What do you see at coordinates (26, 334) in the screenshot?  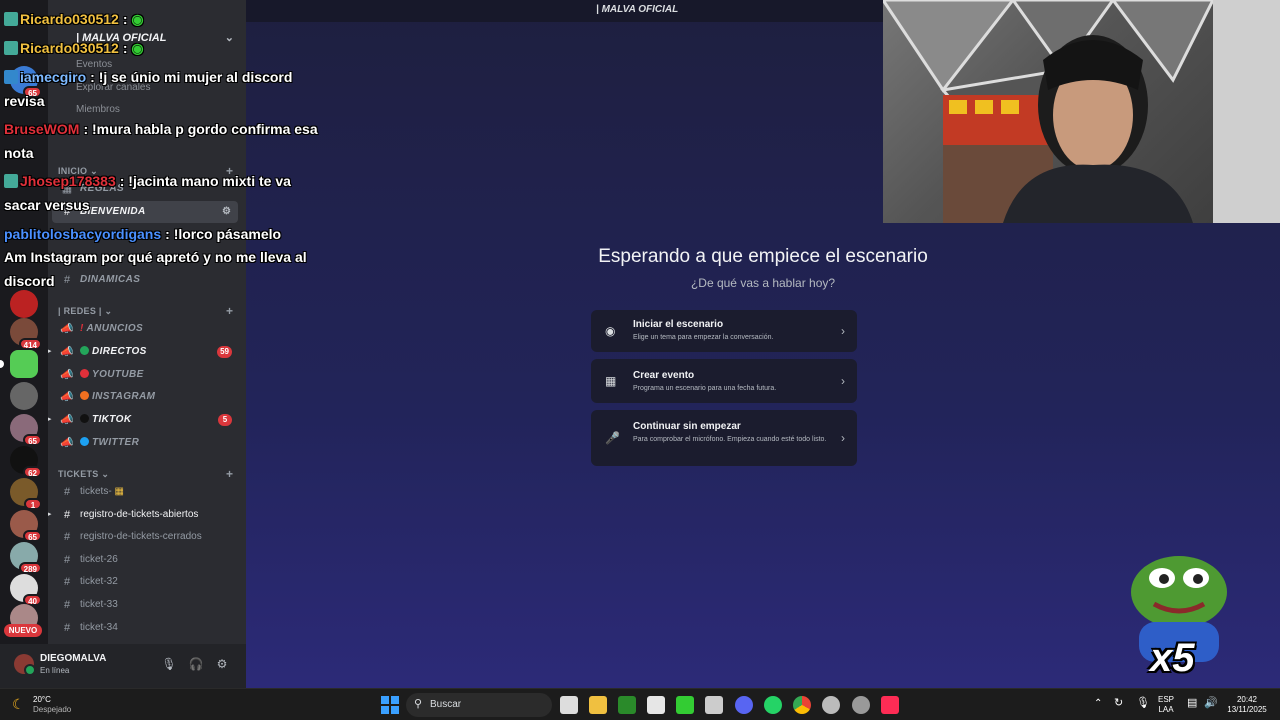 I see `server-icon: 414` at bounding box center [26, 334].